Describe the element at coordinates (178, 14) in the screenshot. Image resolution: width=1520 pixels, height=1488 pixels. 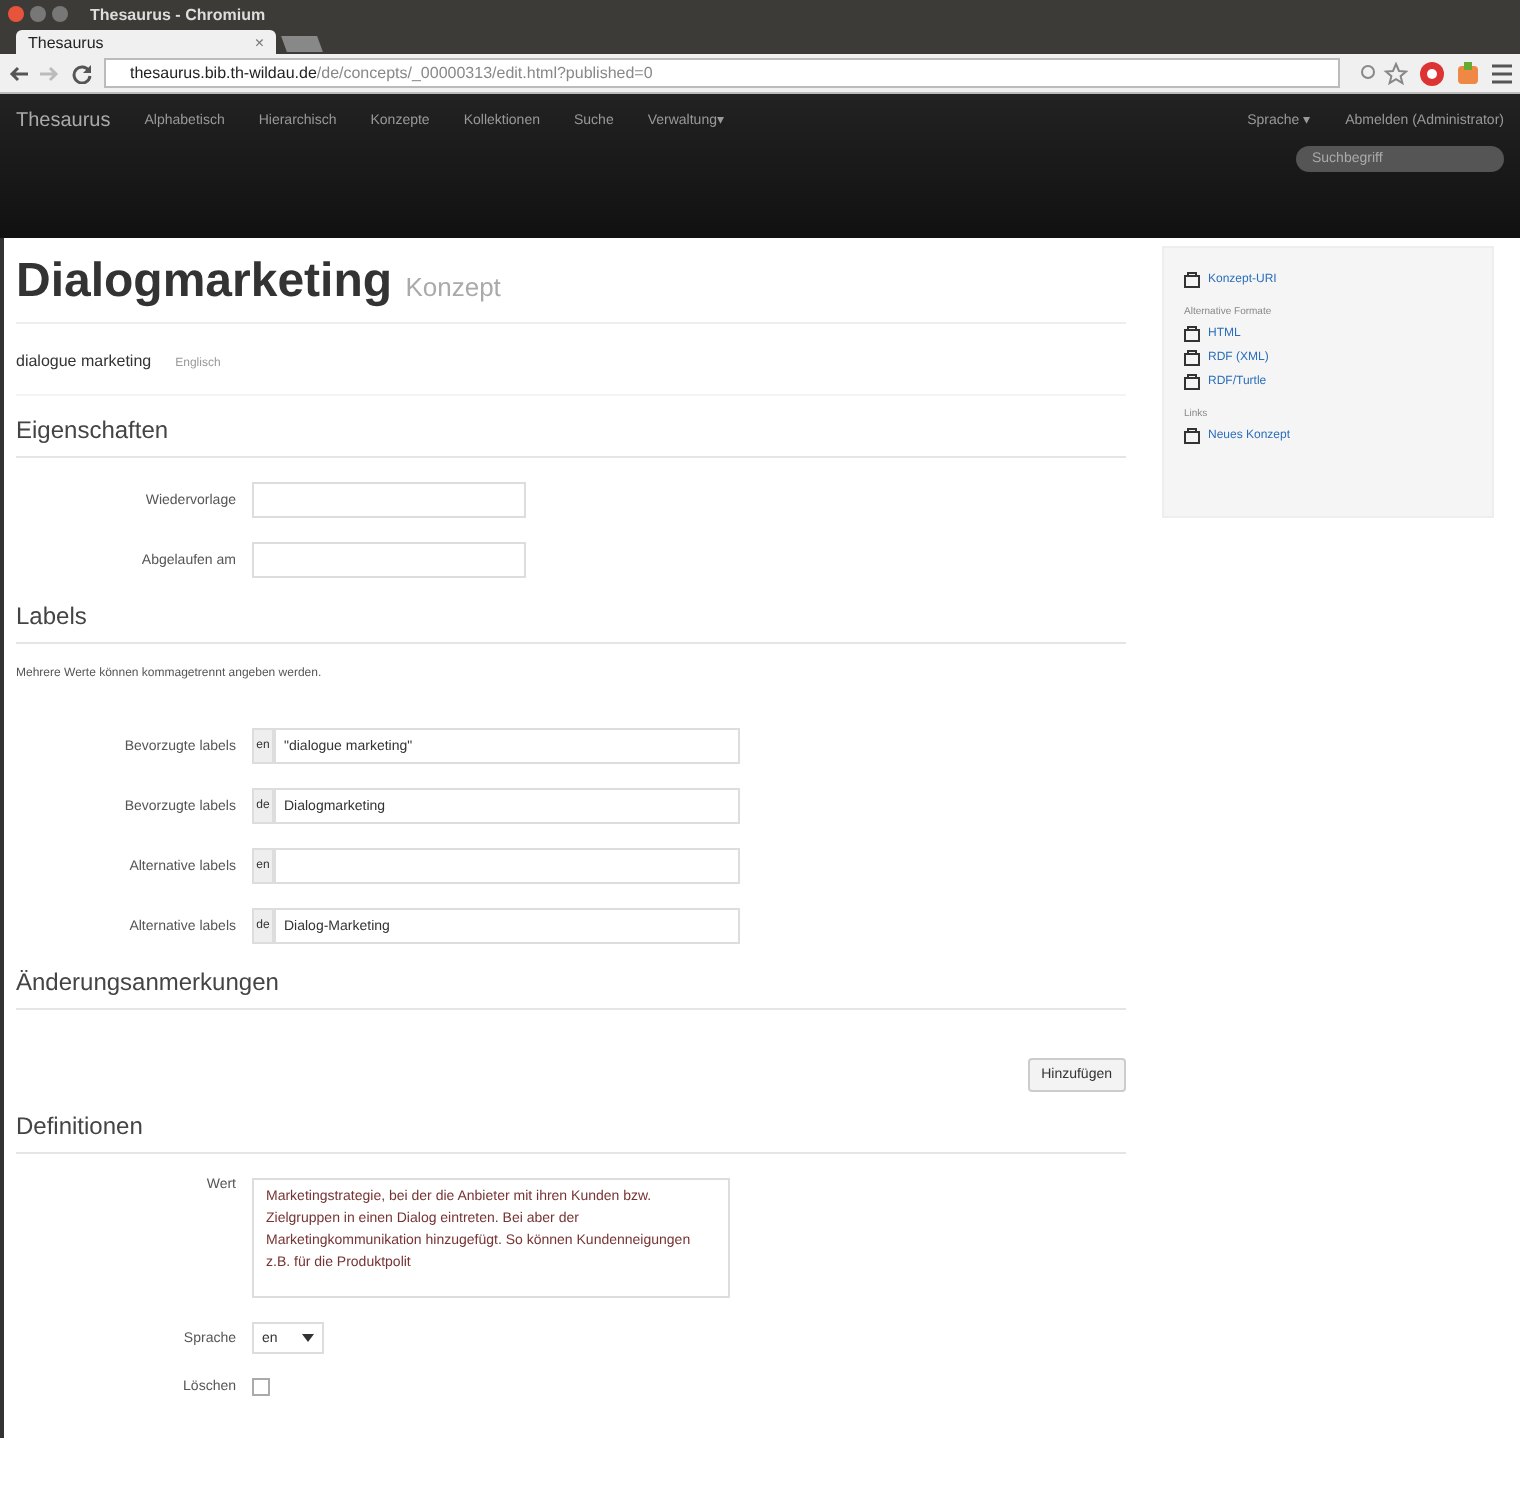
I see `window-title: Thesaurus - Chromium` at that location.